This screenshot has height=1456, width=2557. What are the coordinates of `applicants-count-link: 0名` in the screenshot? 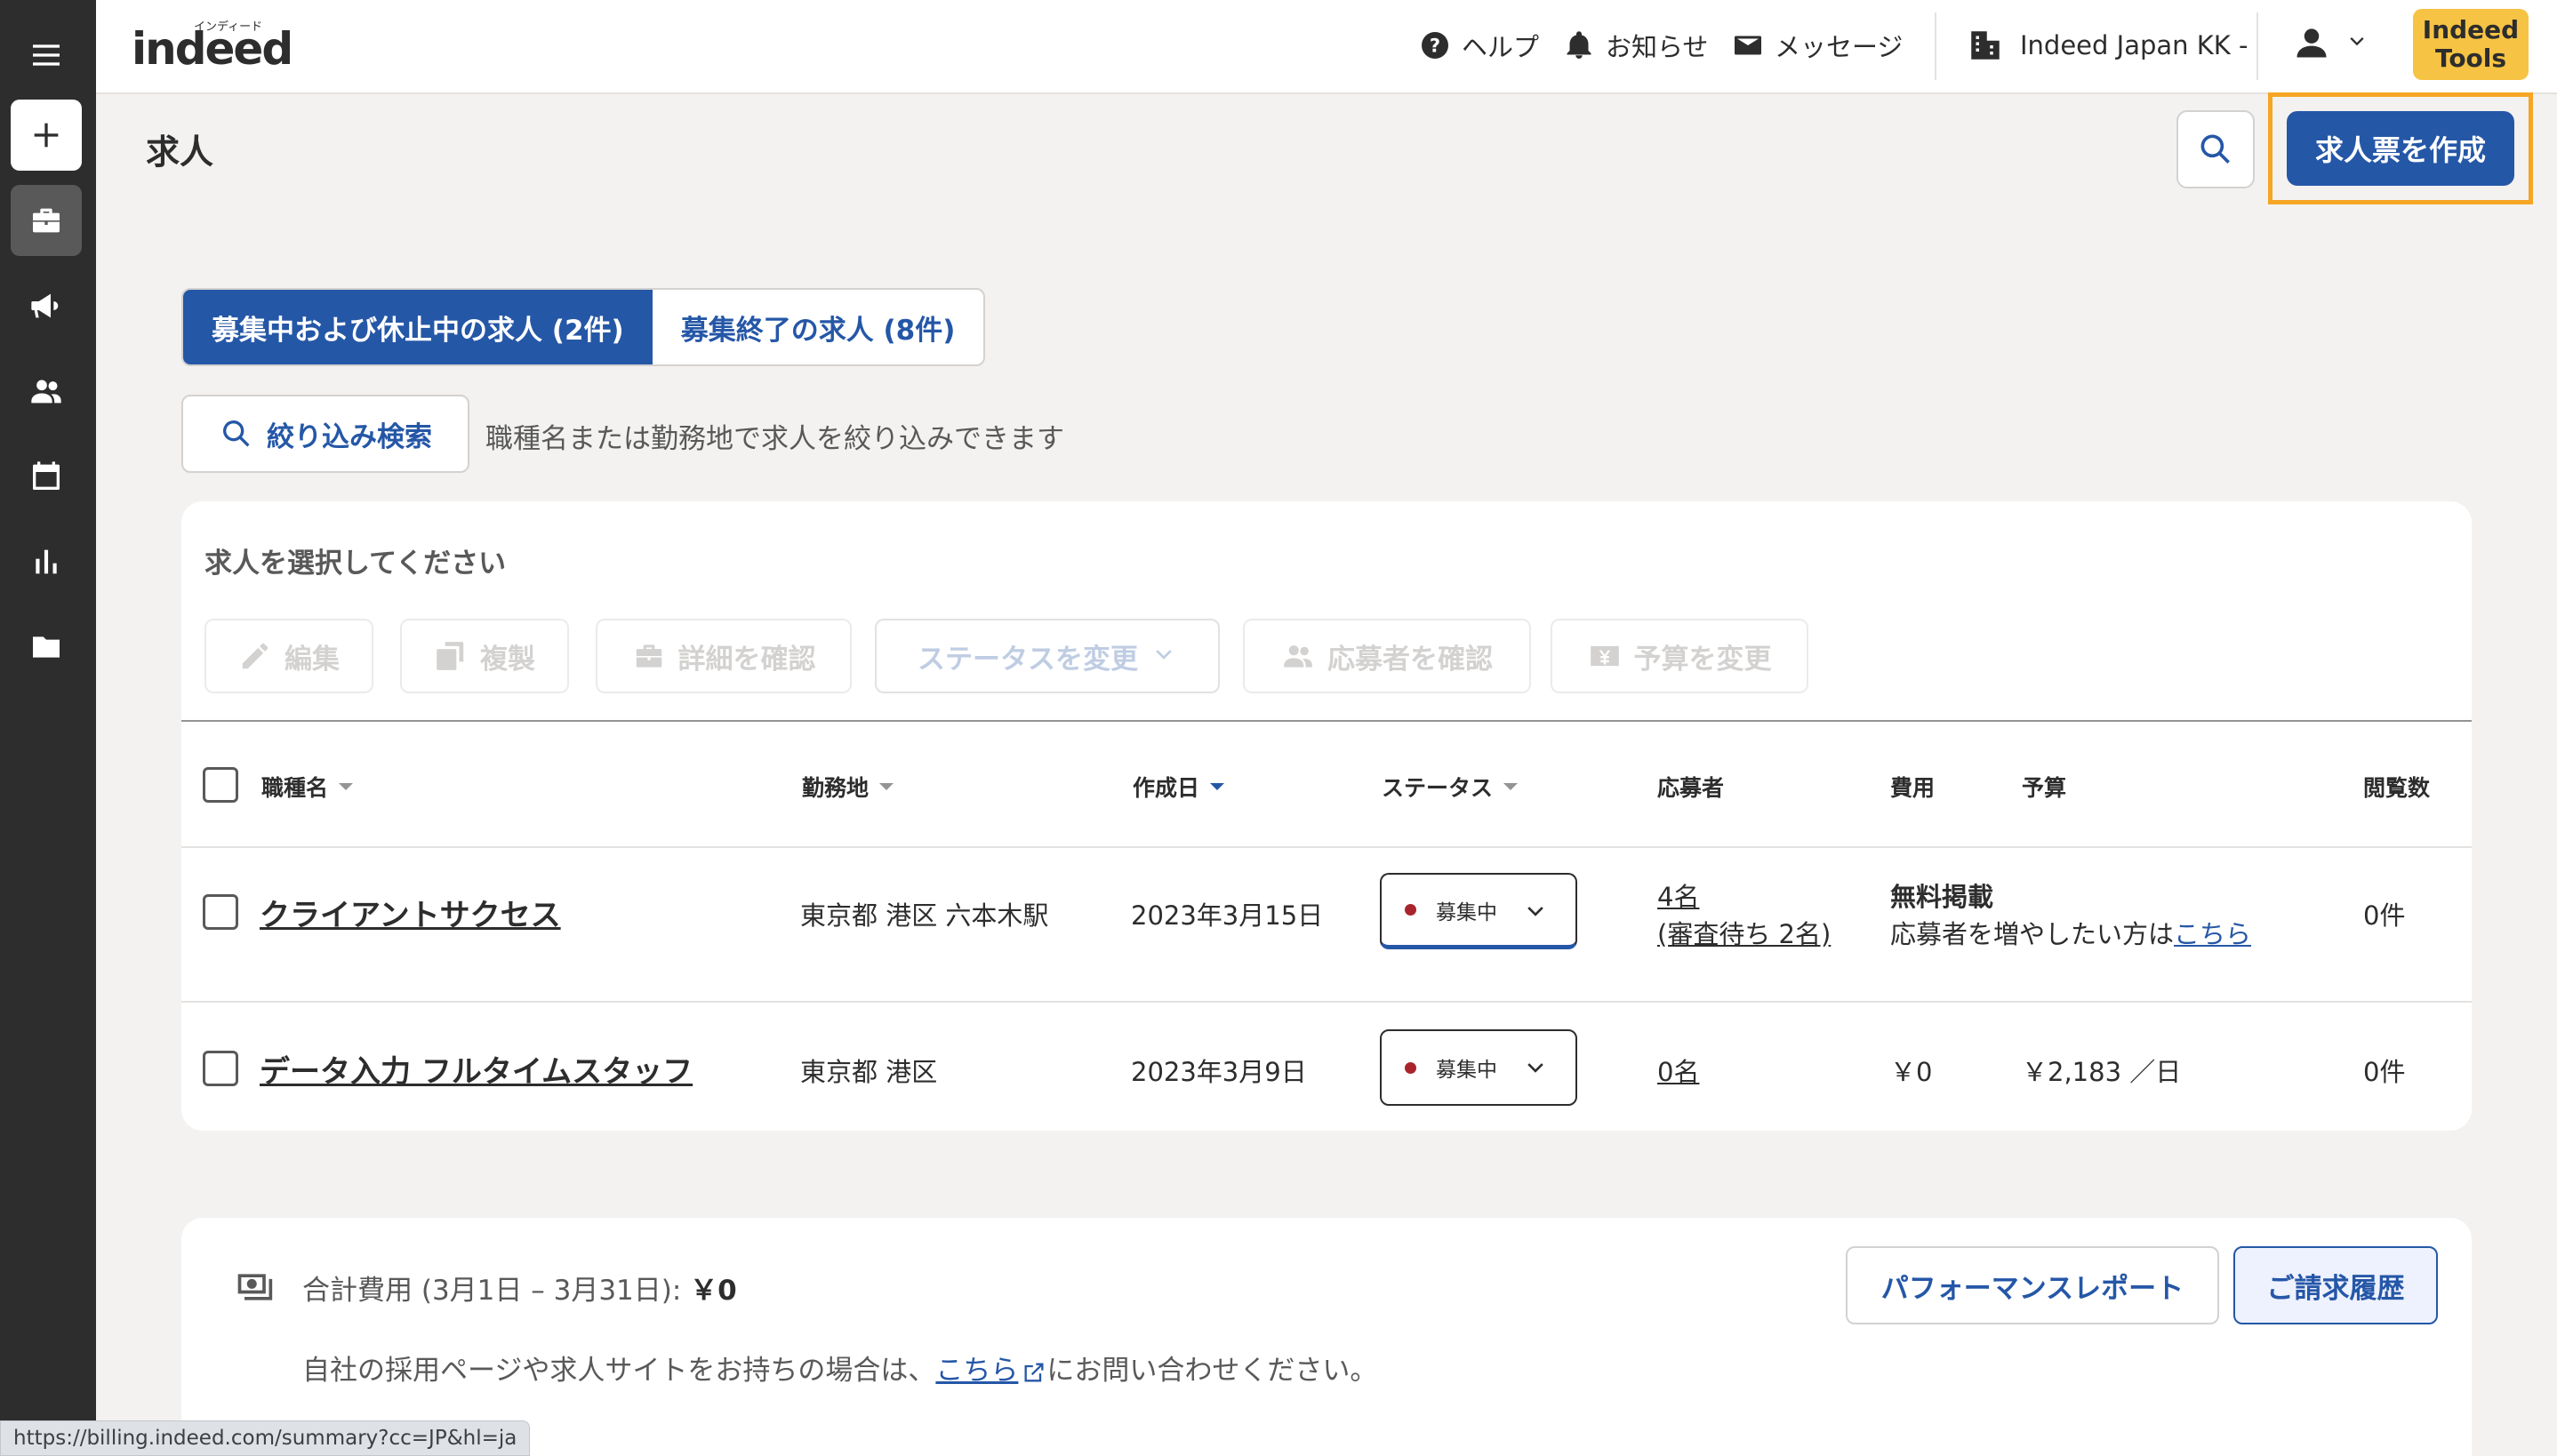 It's located at (1678, 1070).